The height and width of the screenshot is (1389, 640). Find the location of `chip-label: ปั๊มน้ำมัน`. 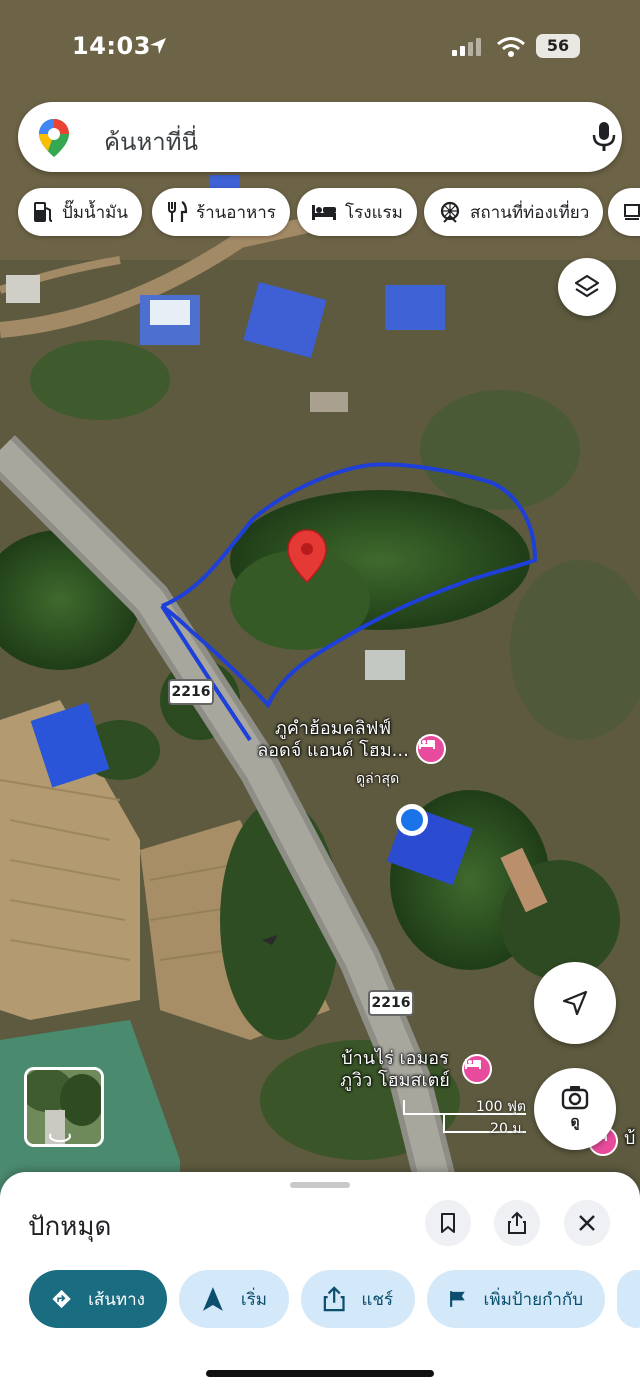

chip-label: ปั๊มน้ำมัน is located at coordinates (95, 212).